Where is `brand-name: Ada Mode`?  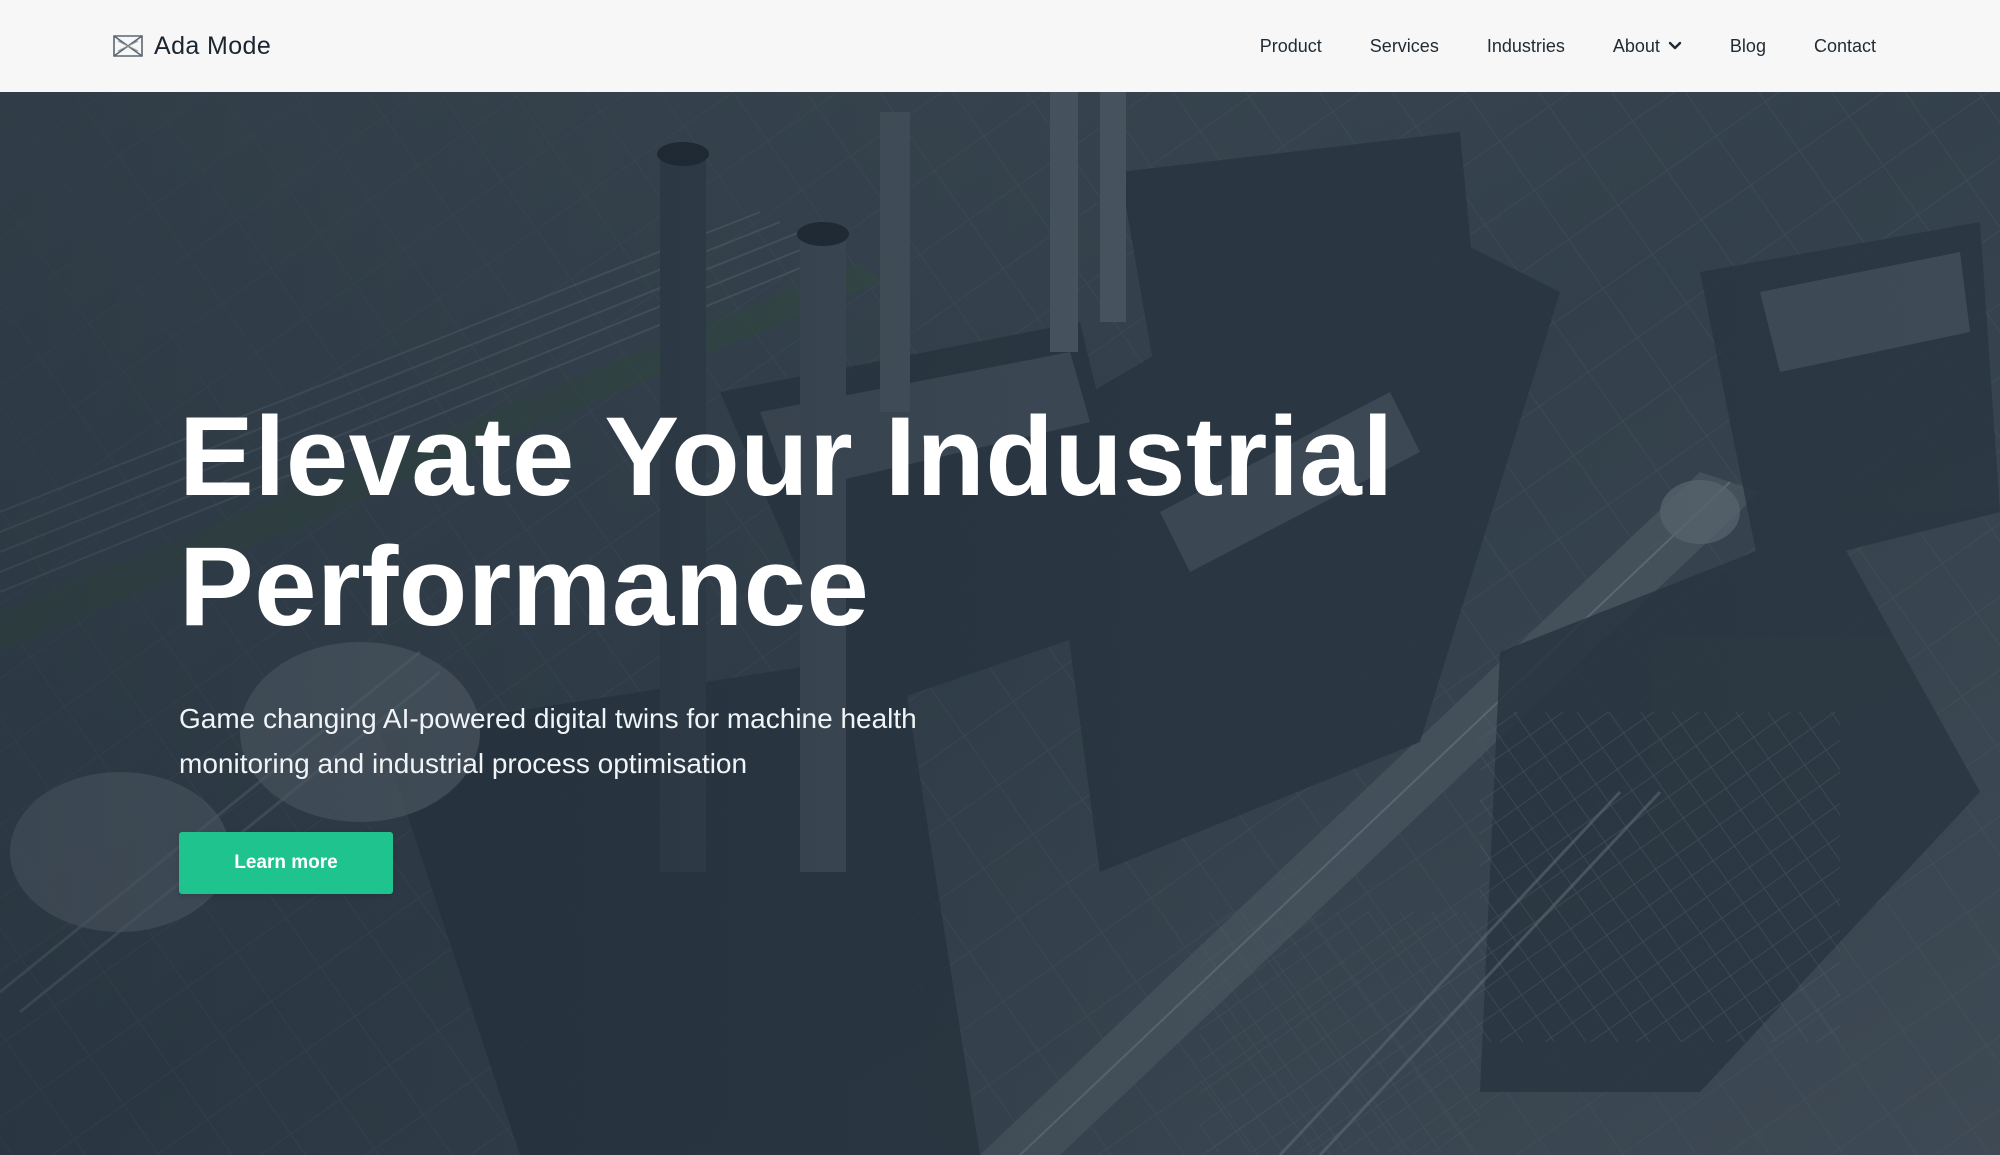
brand-name: Ada Mode is located at coordinates (213, 45).